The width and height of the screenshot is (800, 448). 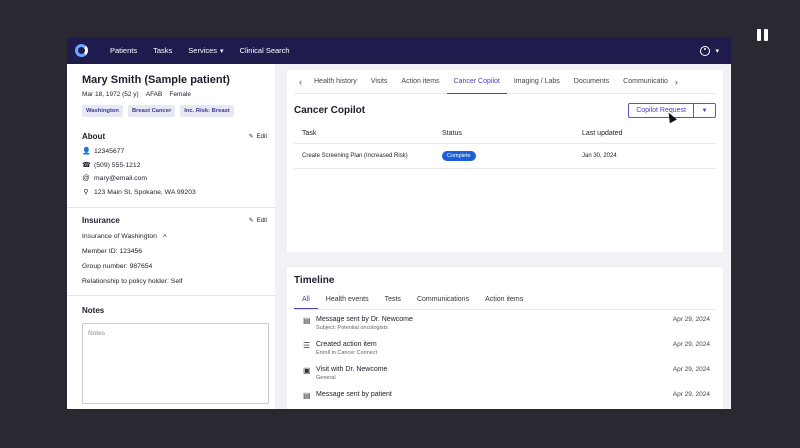 I want to click on about-edit-button: ✎ Edit, so click(x=257, y=137).